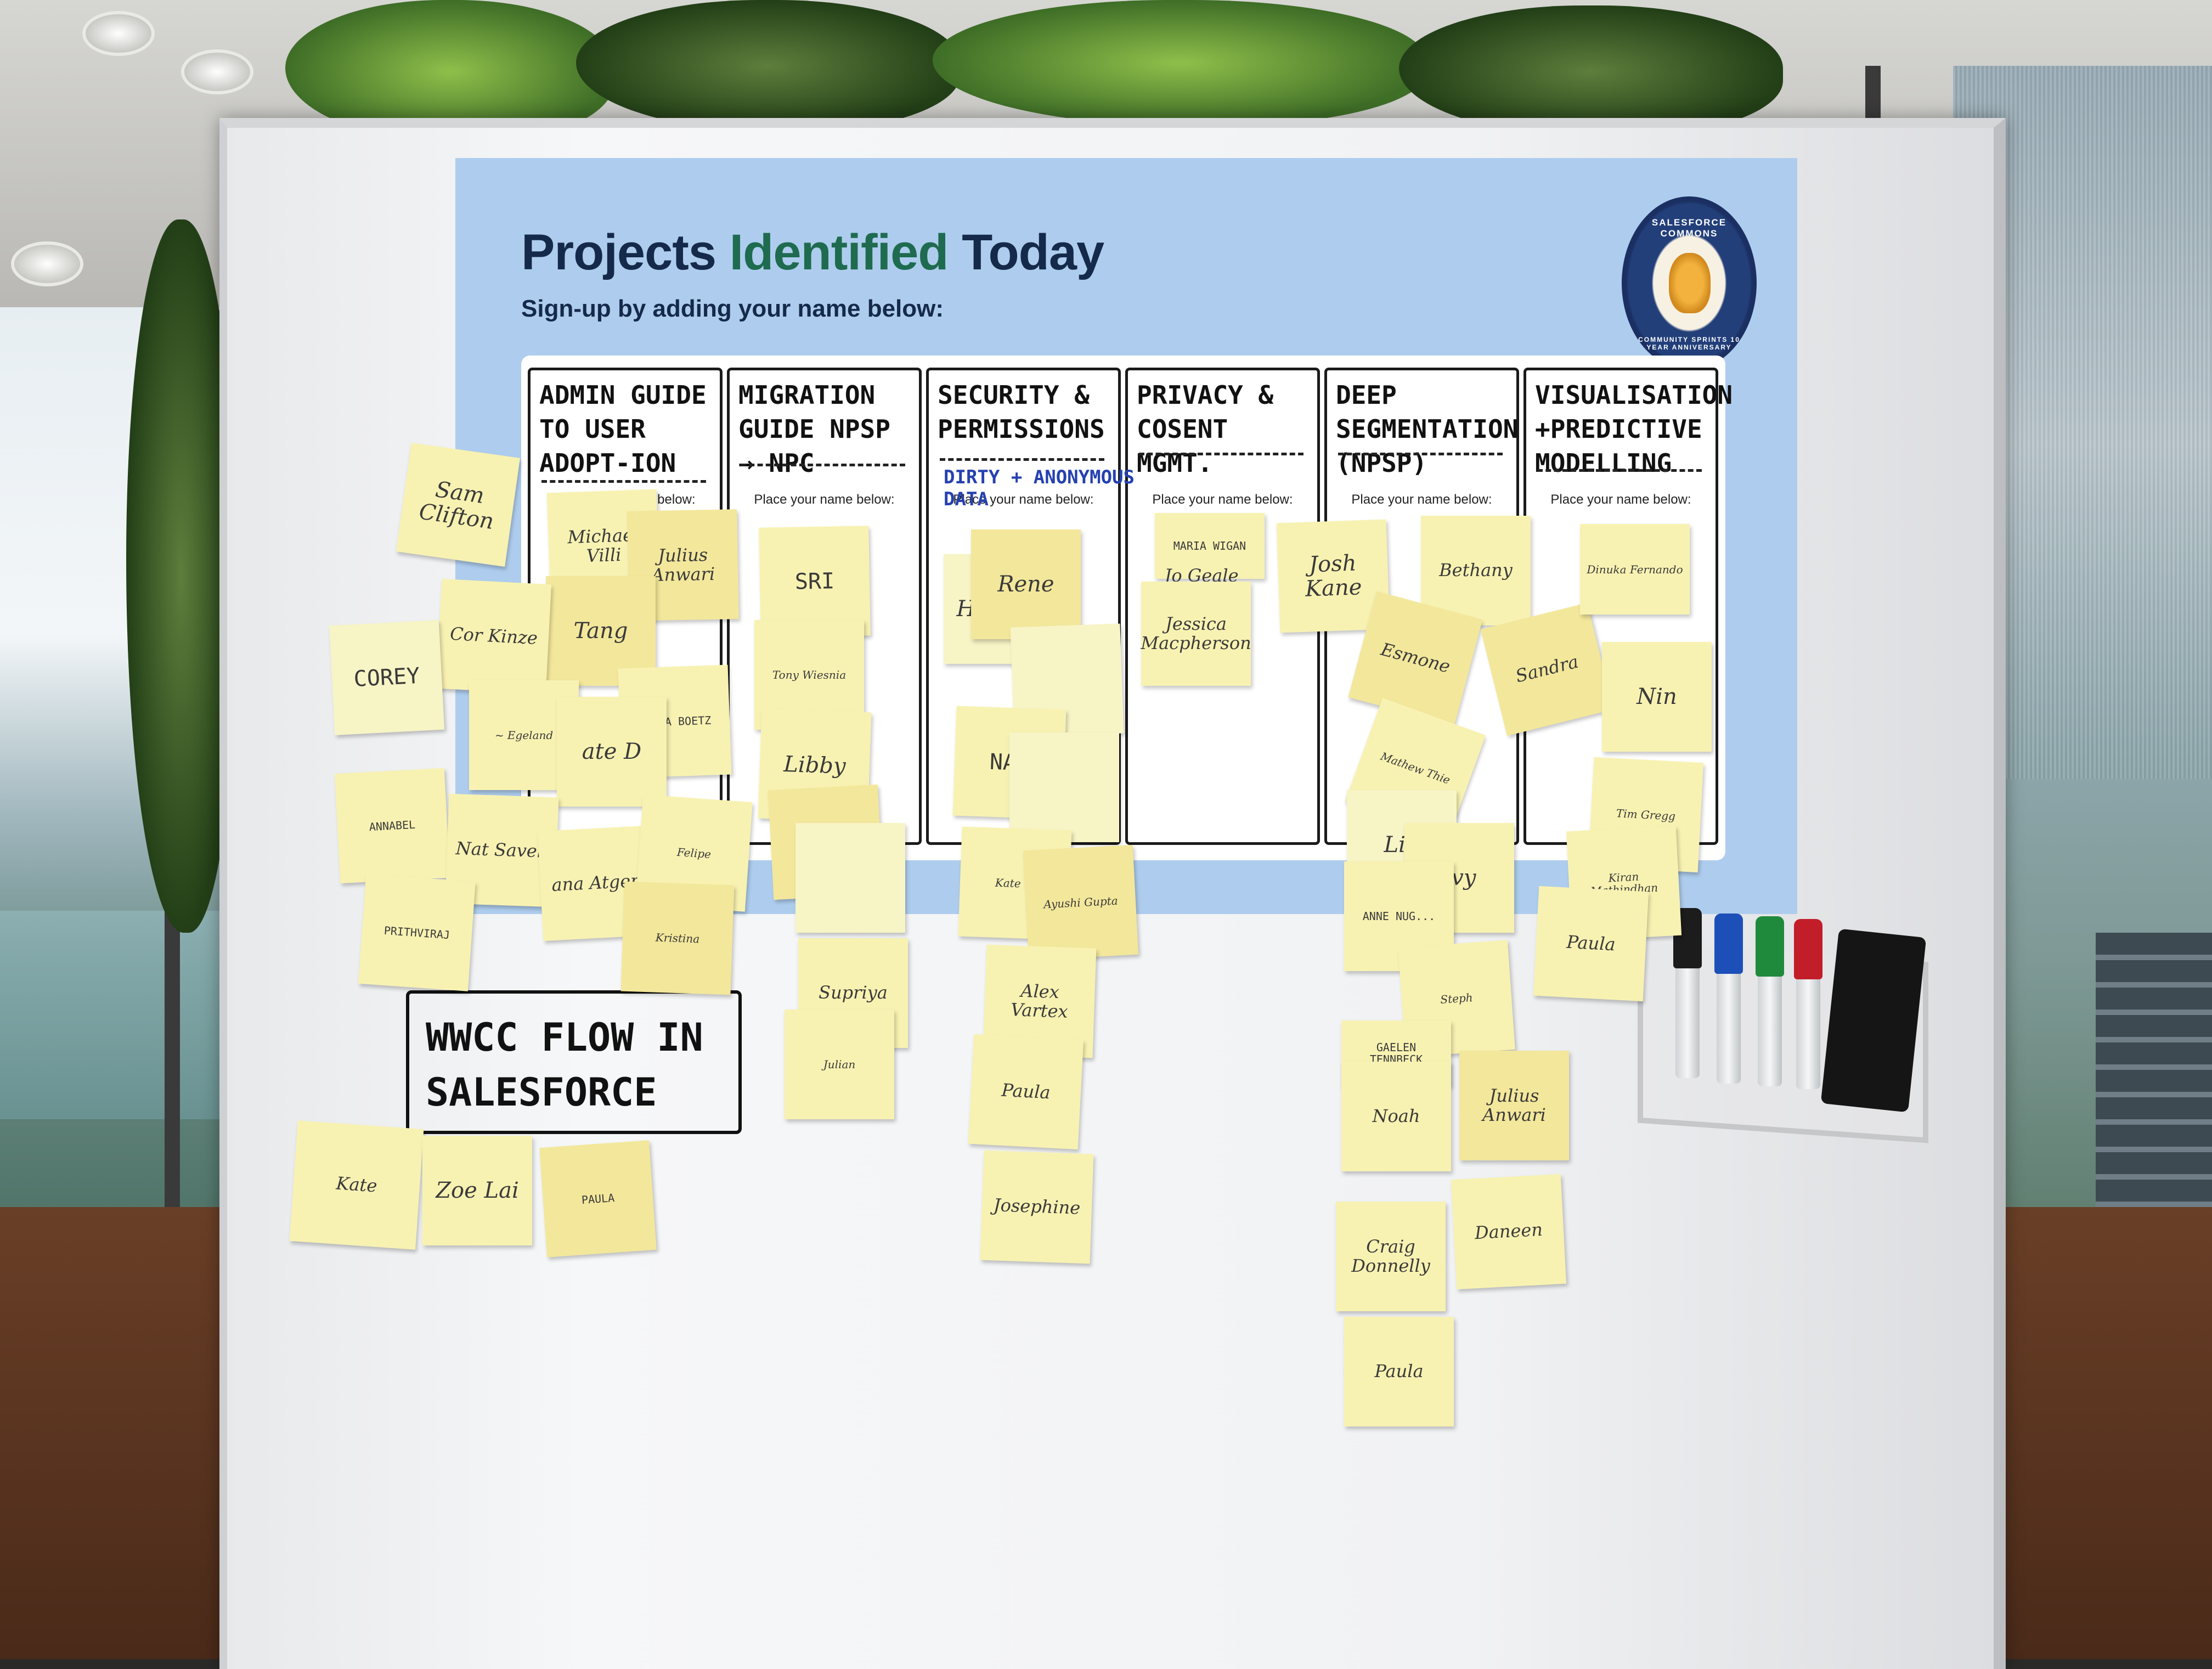  Describe the element at coordinates (1635, 569) in the screenshot. I see `sticky-note: Dinuka Fernando` at that location.